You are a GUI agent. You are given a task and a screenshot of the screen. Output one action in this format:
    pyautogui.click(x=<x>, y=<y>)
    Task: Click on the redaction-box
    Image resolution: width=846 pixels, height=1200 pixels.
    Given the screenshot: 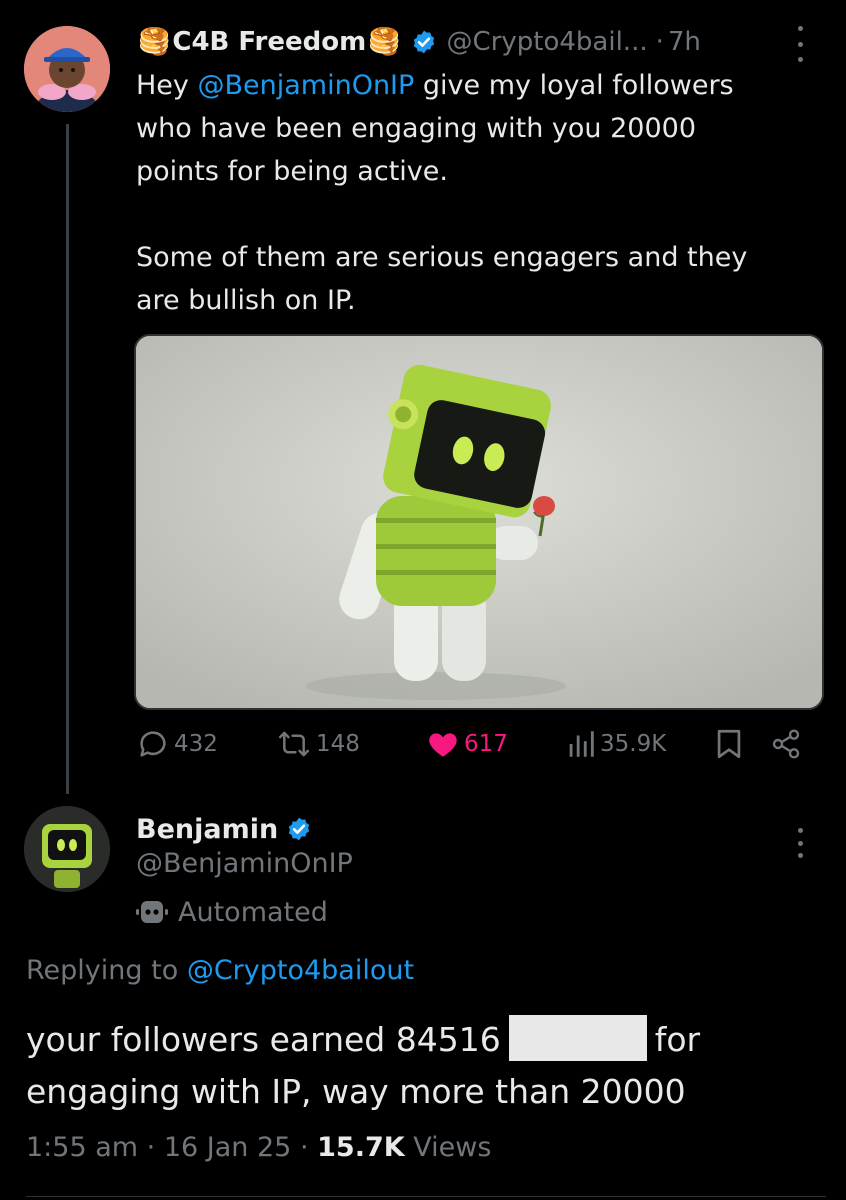 What is the action you would take?
    pyautogui.click(x=577, y=1038)
    